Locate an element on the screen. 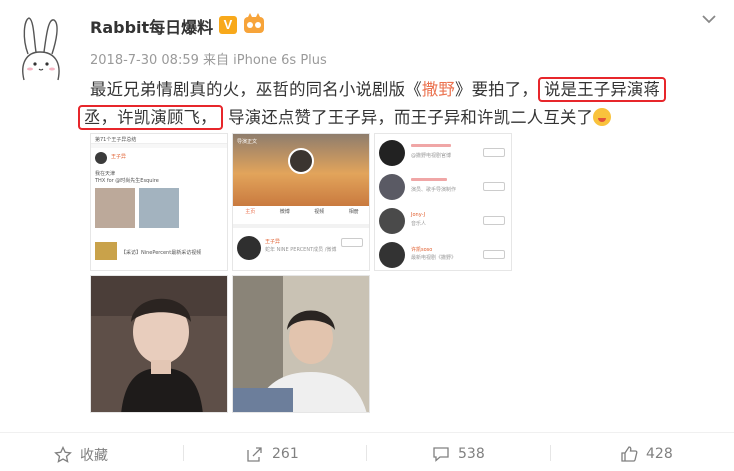 The height and width of the screenshot is (471, 734). thumb-caption: 我在天津 is located at coordinates (105, 174).